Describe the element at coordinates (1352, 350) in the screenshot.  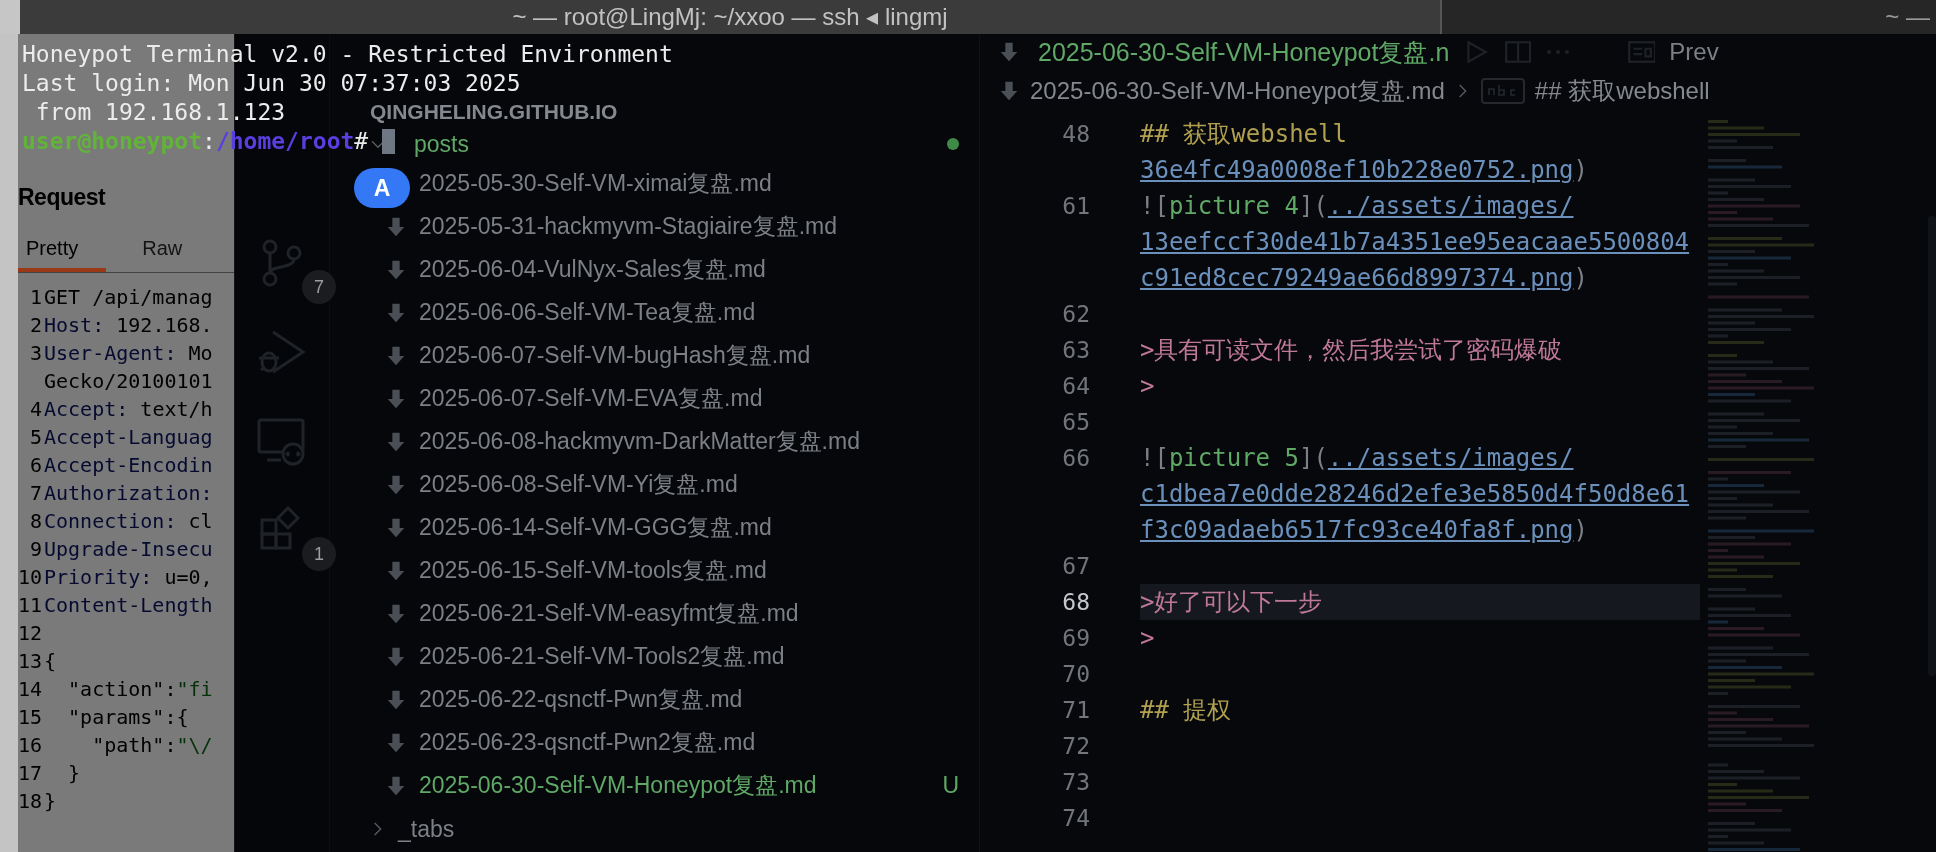
I see `code-line: >具有可读文件，然后我尝试了密码爆破` at that location.